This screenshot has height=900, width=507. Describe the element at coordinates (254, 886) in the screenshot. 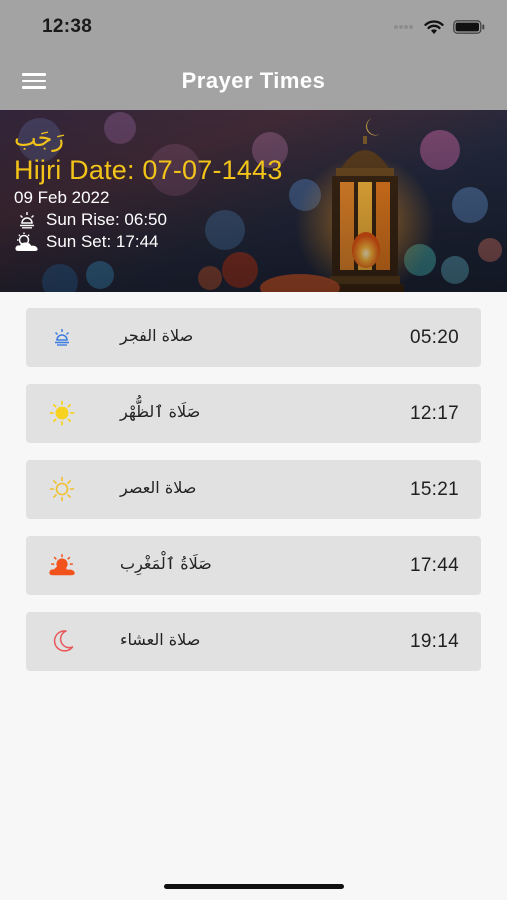

I see `home-indicator` at that location.